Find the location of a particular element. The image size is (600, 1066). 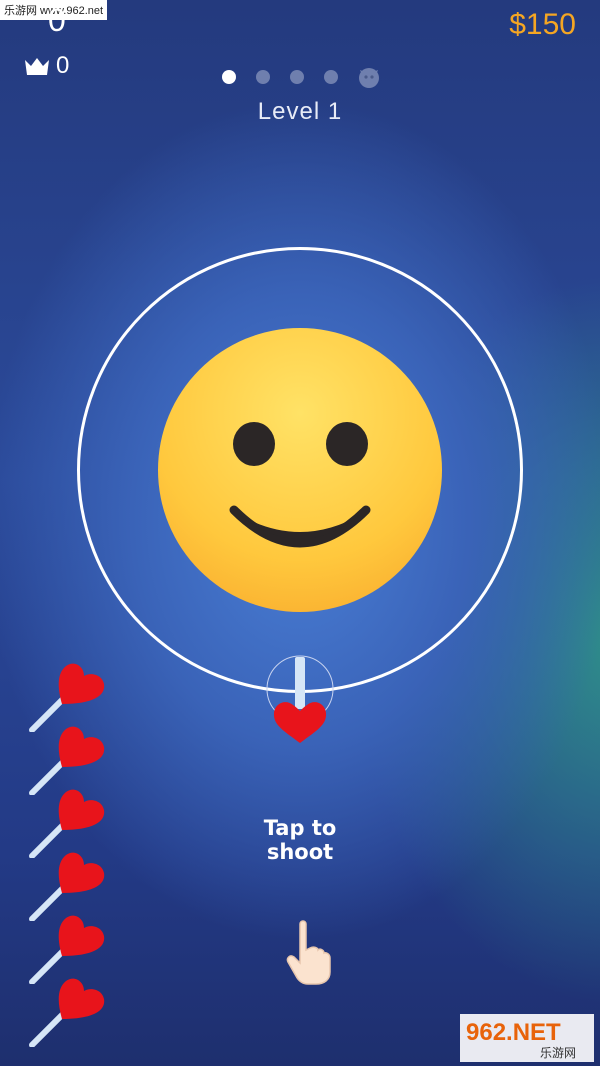

level-label: Level 1 is located at coordinates (300, 111).